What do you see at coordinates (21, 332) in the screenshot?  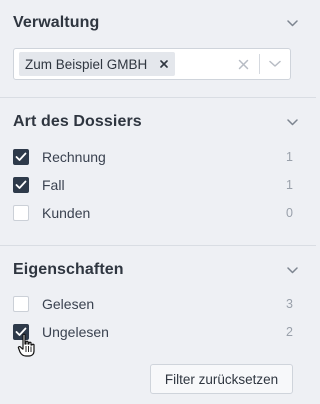 I see `checkbox-ungelesen` at bounding box center [21, 332].